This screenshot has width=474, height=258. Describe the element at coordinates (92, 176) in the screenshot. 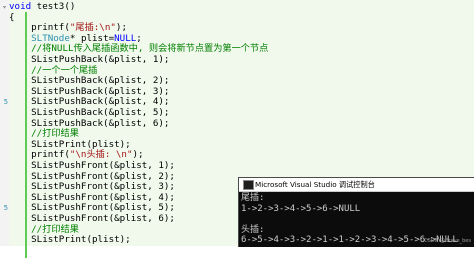

I see `code-token: SListPushFront(&plist, 2);` at that location.